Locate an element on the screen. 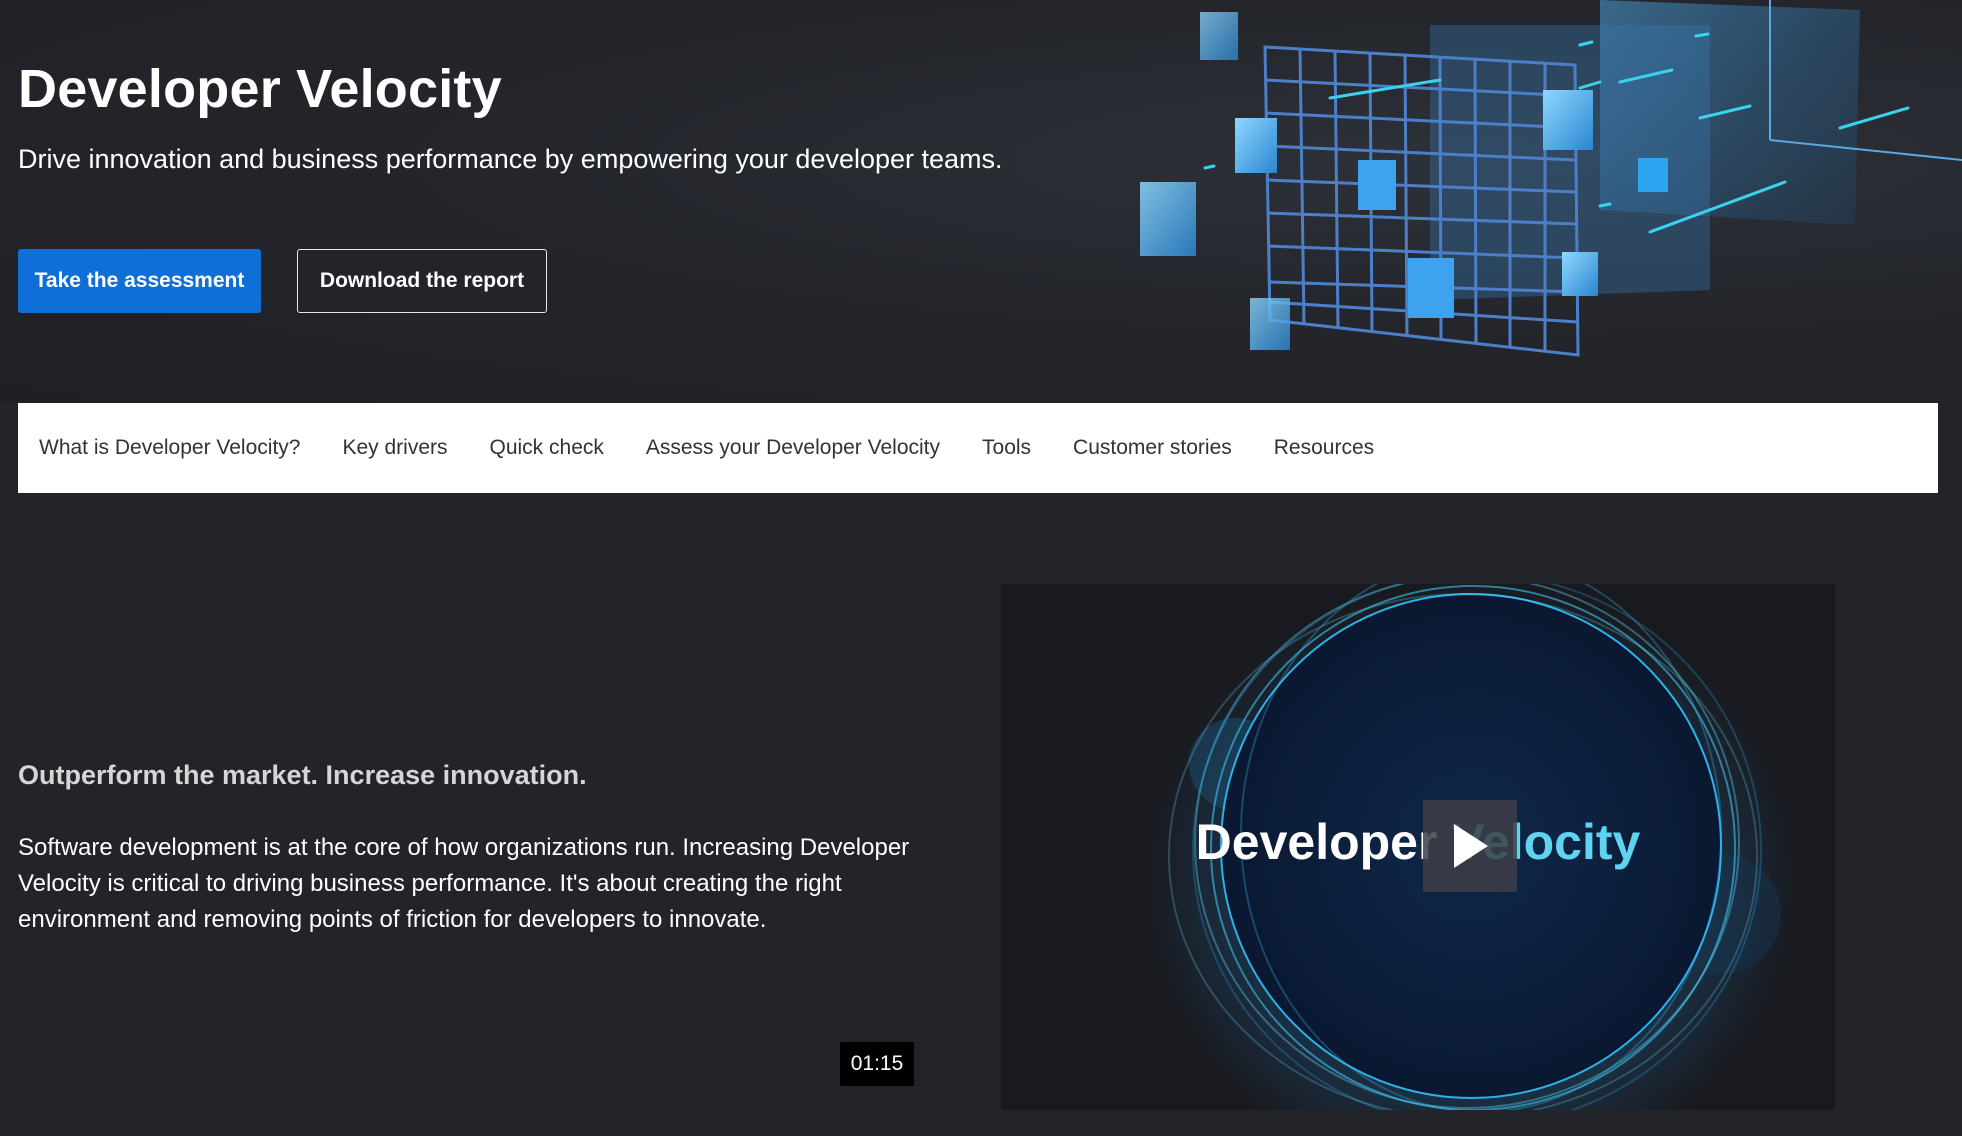  nav-item-customer-stories: Customer stories is located at coordinates (1152, 448).